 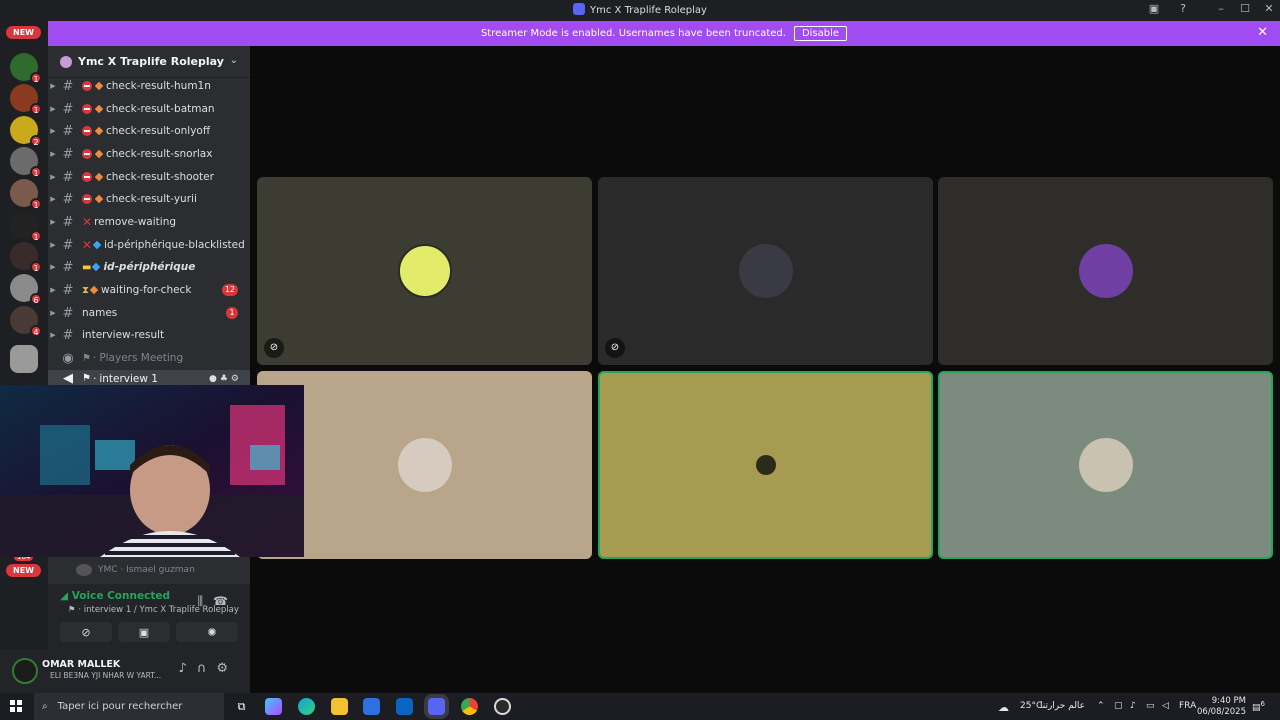 What do you see at coordinates (241, 706) in the screenshot?
I see `task-view-icon: ⧉` at bounding box center [241, 706].